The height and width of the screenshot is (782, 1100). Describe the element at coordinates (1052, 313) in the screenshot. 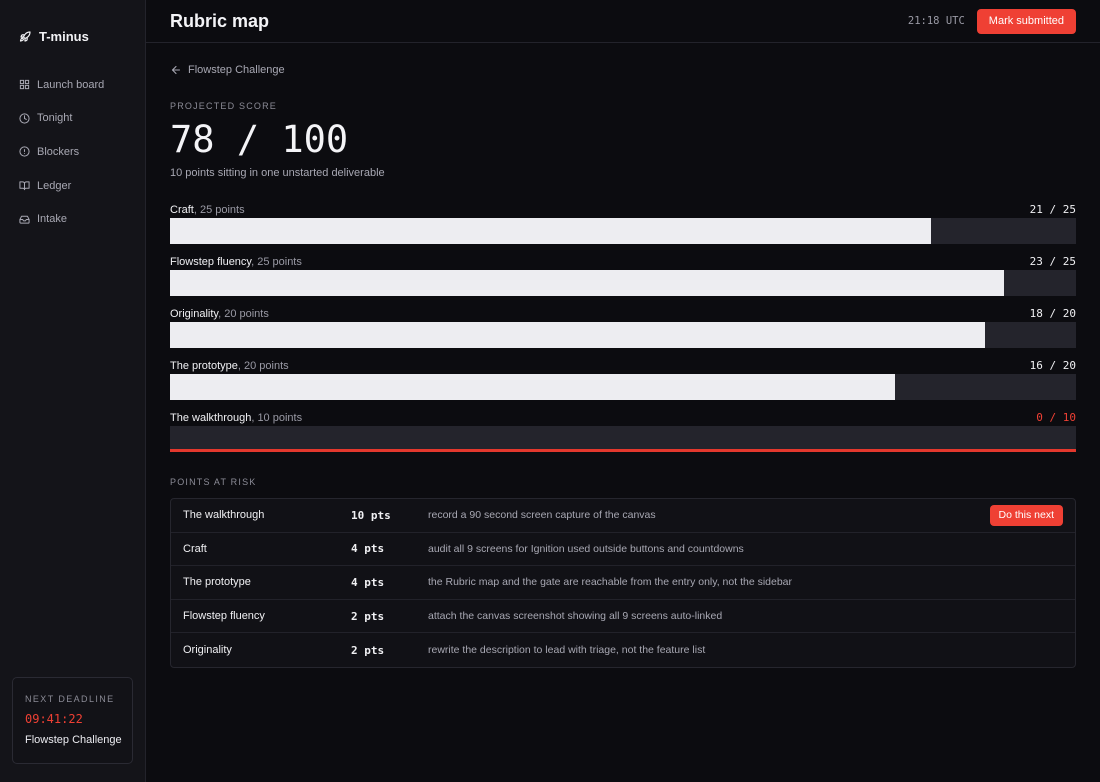

I see `criterion-score: 18 / 20` at that location.